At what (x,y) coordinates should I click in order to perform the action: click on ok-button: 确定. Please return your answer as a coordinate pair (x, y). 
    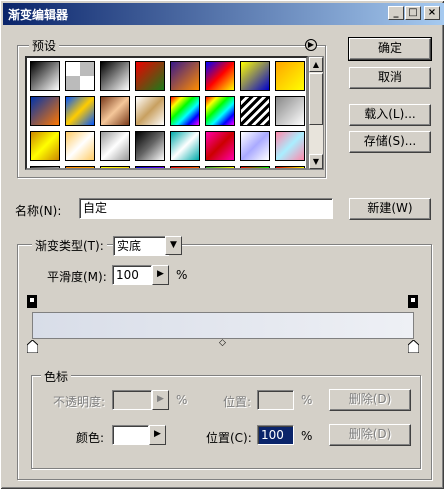
    Looking at the image, I should click on (390, 49).